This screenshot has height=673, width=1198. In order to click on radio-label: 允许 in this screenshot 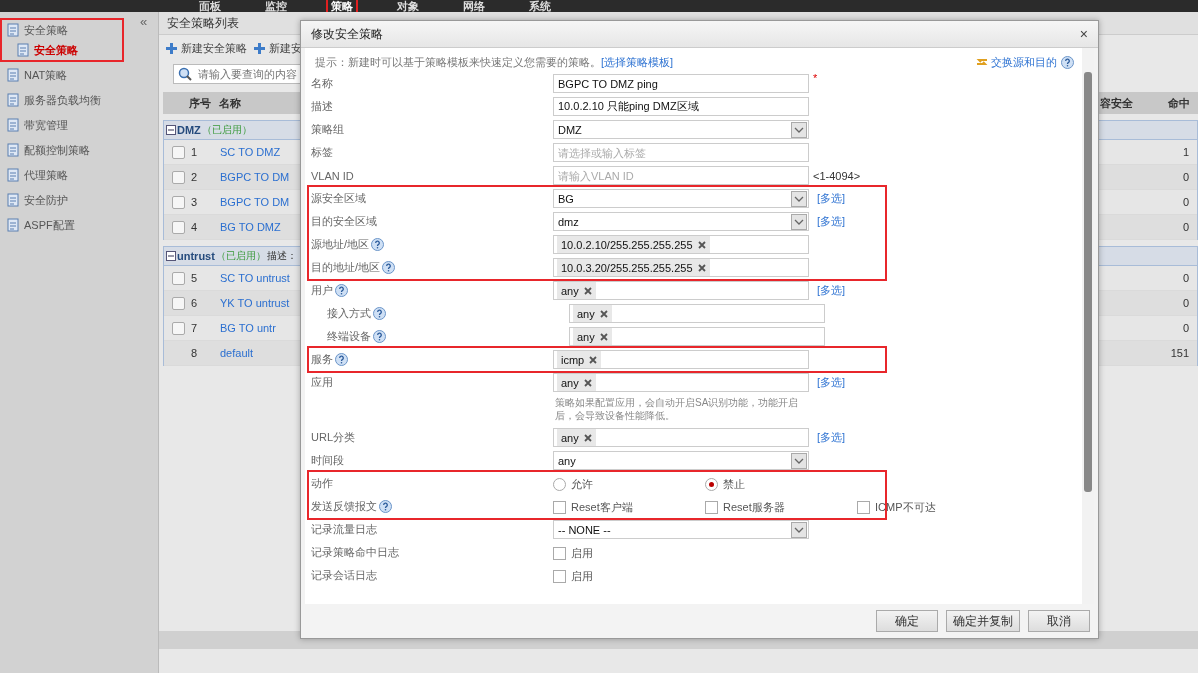, I will do `click(582, 484)`.